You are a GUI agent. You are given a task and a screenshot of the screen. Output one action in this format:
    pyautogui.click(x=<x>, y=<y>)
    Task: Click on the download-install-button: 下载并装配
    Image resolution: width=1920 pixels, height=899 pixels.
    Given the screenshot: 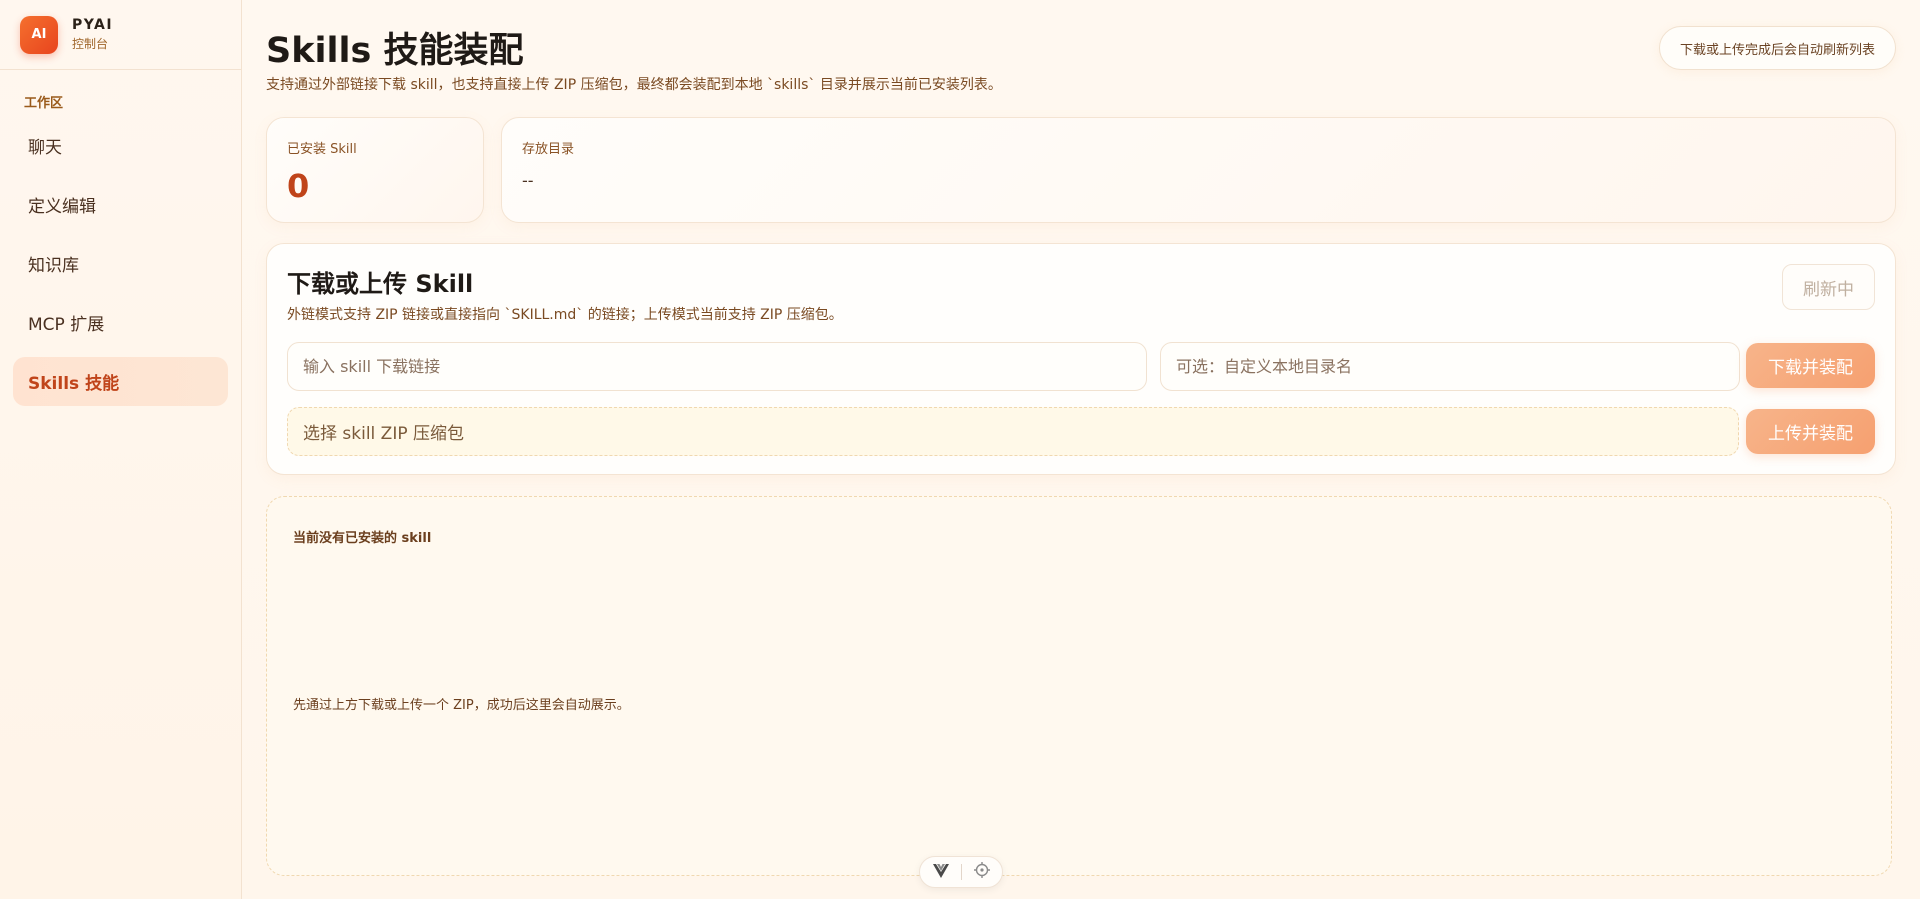 What is the action you would take?
    pyautogui.click(x=1810, y=365)
    